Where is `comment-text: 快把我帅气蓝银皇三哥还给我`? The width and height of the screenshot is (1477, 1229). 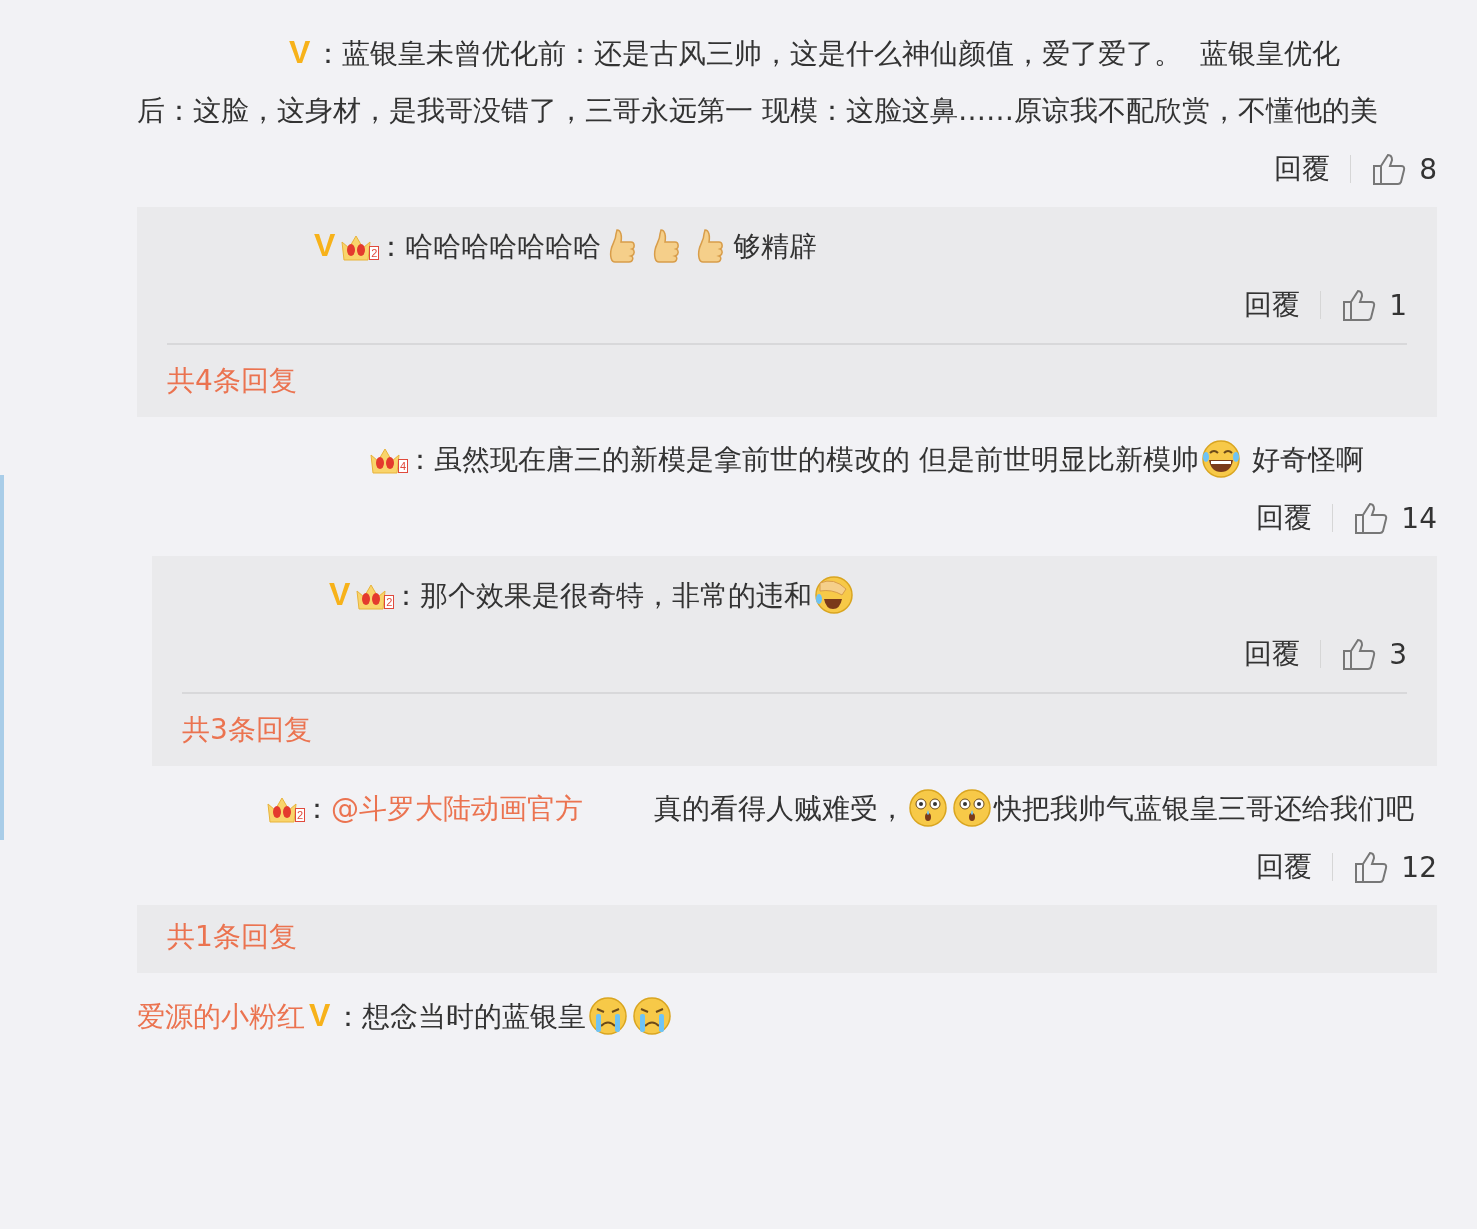
comment-text: 快把我帅气蓝银皇三哥还给我 is located at coordinates (1176, 808).